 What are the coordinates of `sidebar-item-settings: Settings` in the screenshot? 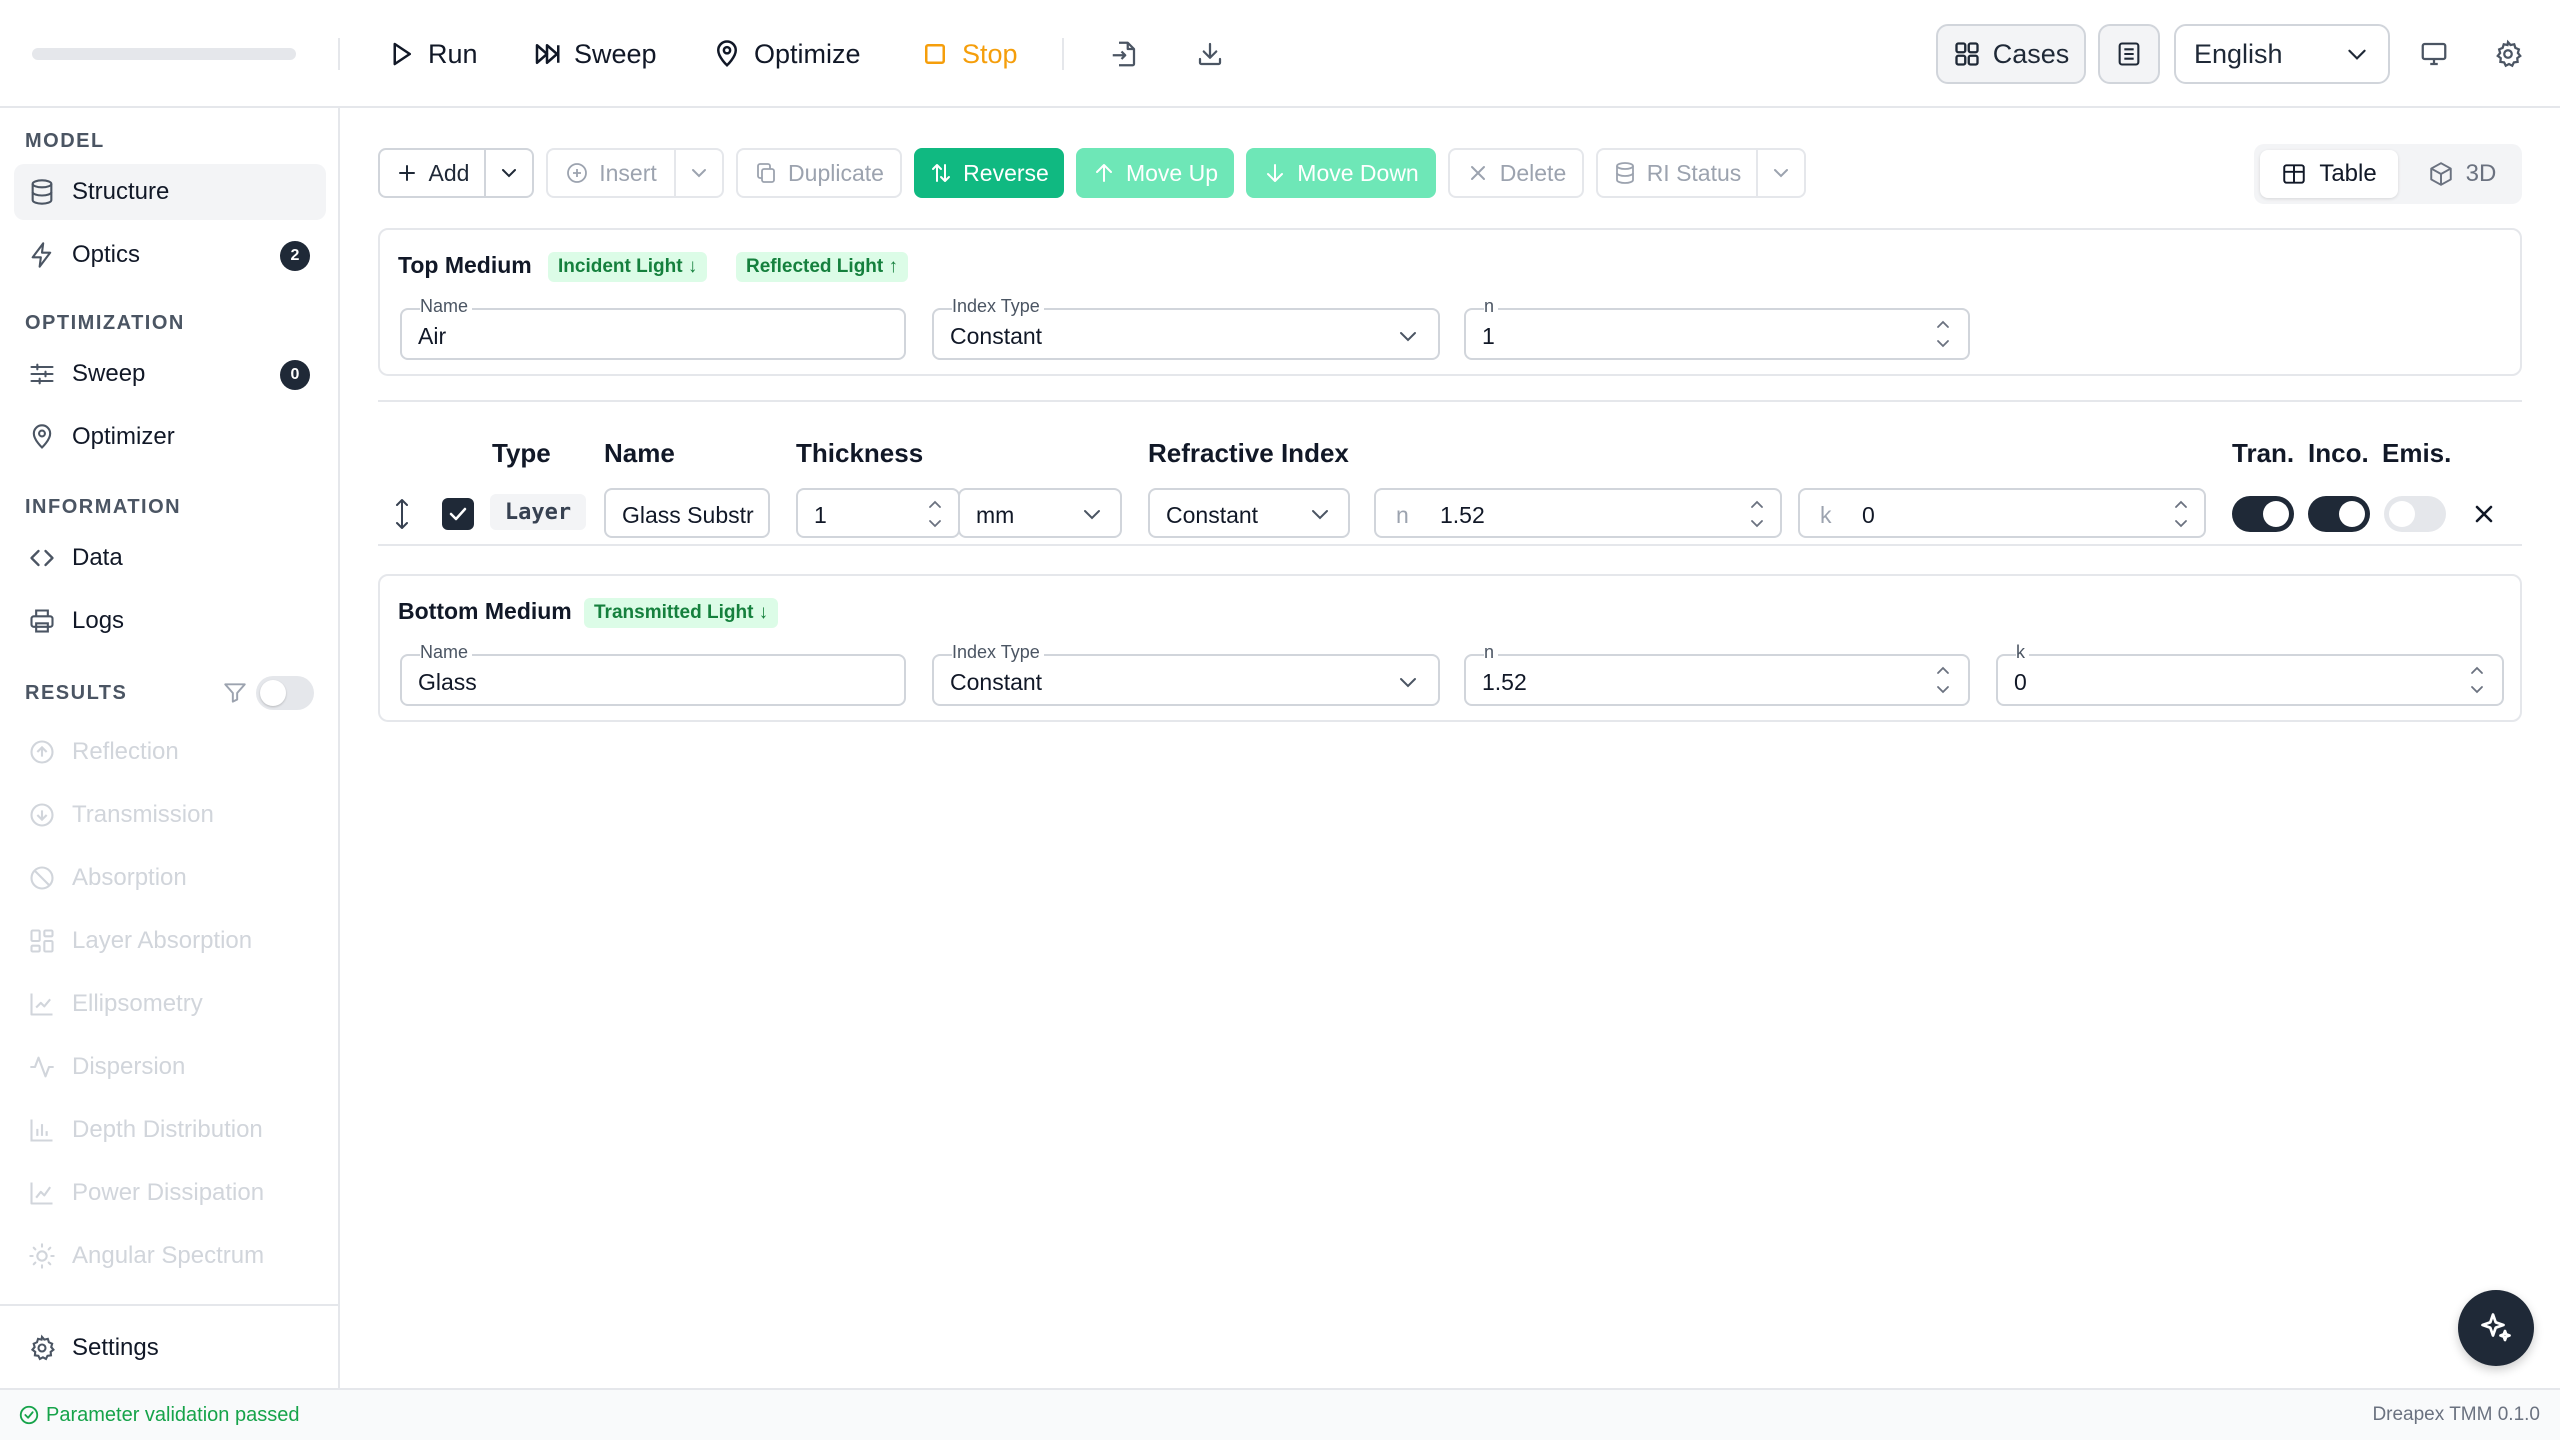 It's located at (170, 1348).